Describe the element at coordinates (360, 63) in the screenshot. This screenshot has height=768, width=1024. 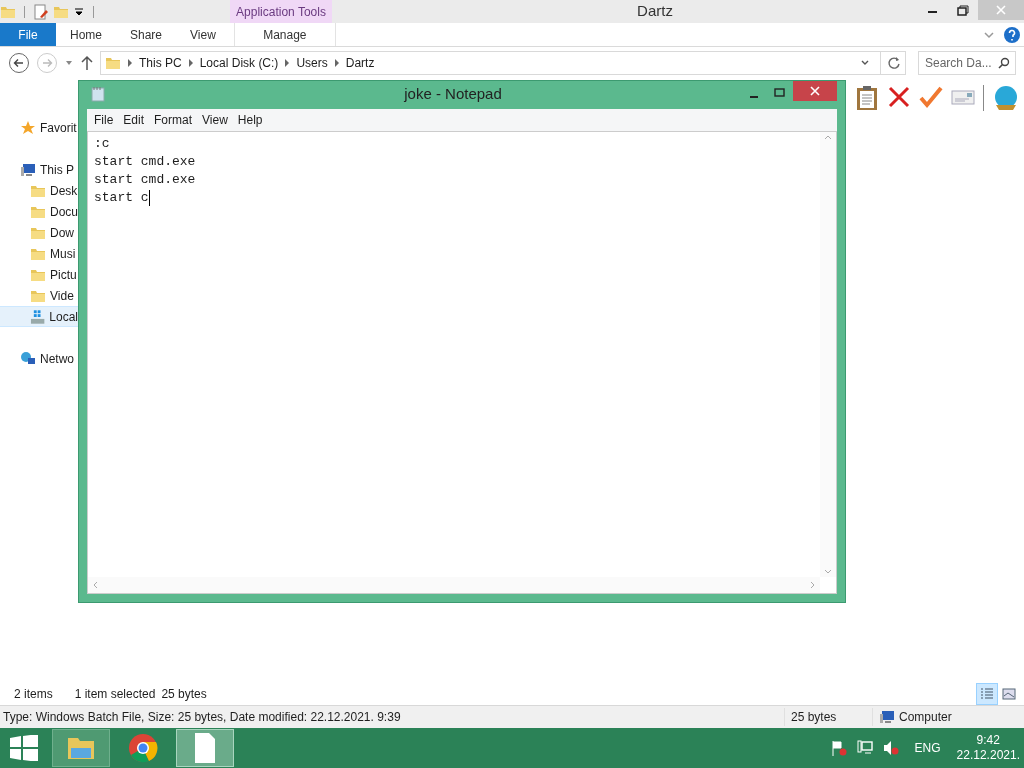
I see `breadcrumb-item: Dartz` at that location.